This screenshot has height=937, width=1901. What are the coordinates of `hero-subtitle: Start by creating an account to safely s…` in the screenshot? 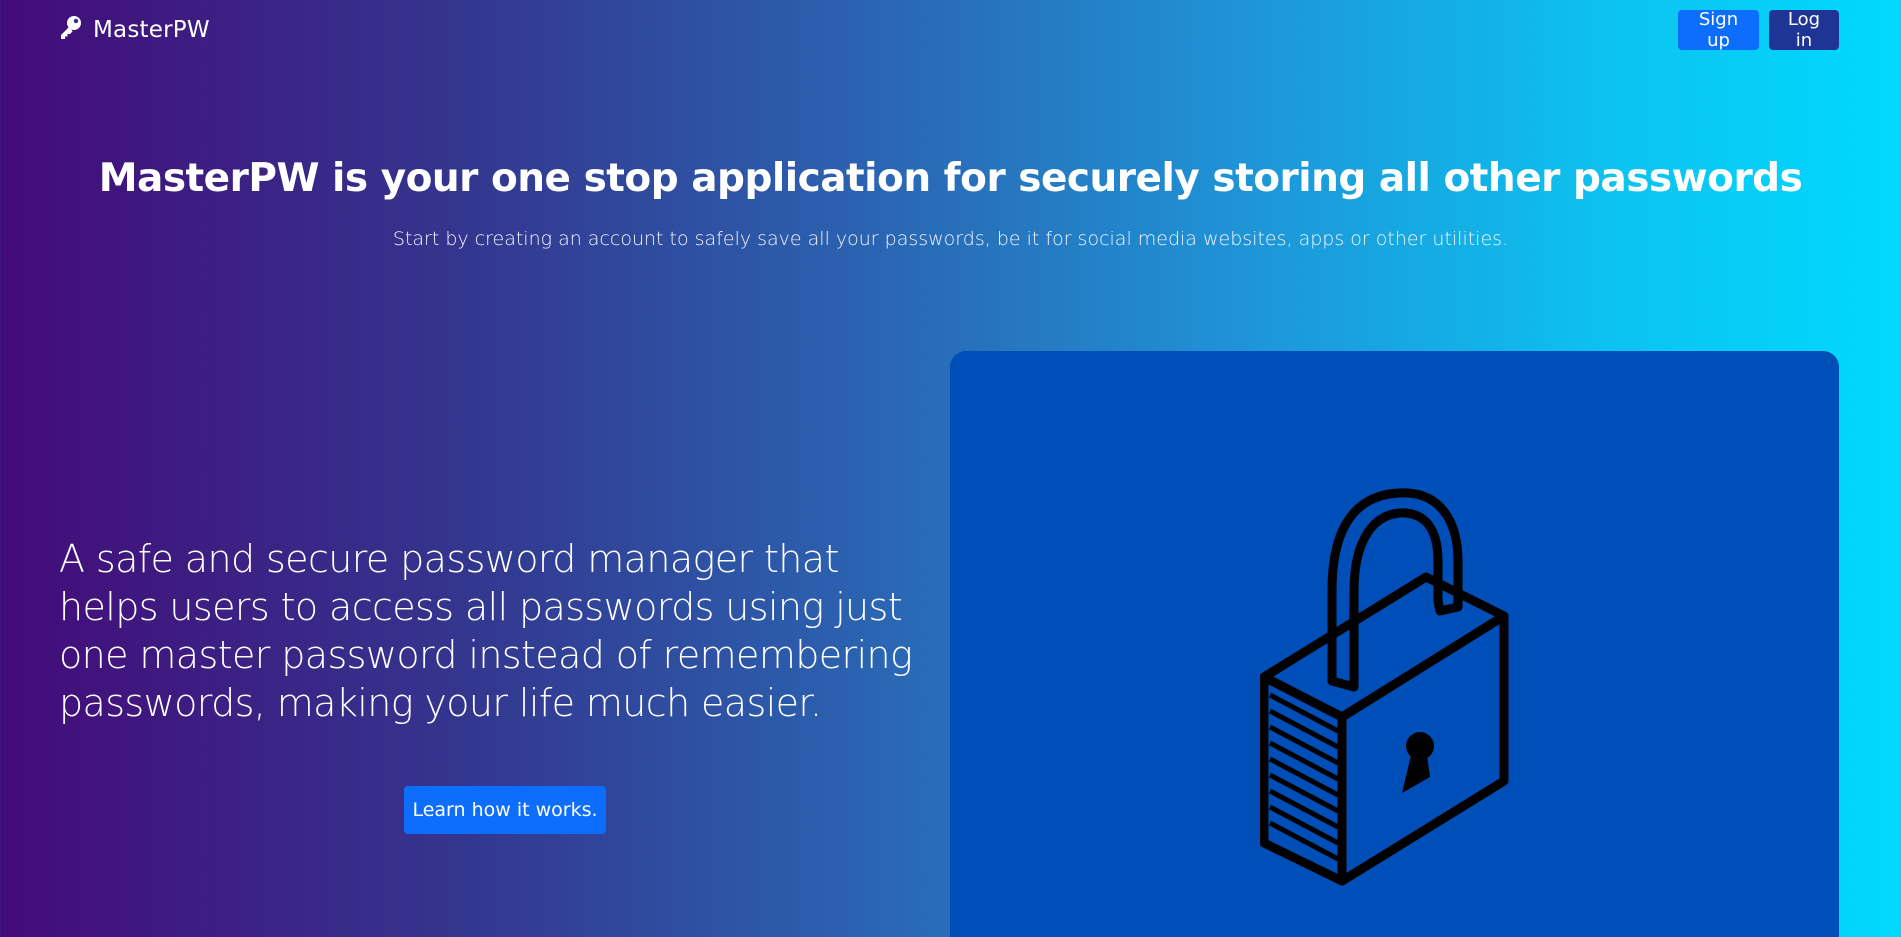 It's located at (950, 239).